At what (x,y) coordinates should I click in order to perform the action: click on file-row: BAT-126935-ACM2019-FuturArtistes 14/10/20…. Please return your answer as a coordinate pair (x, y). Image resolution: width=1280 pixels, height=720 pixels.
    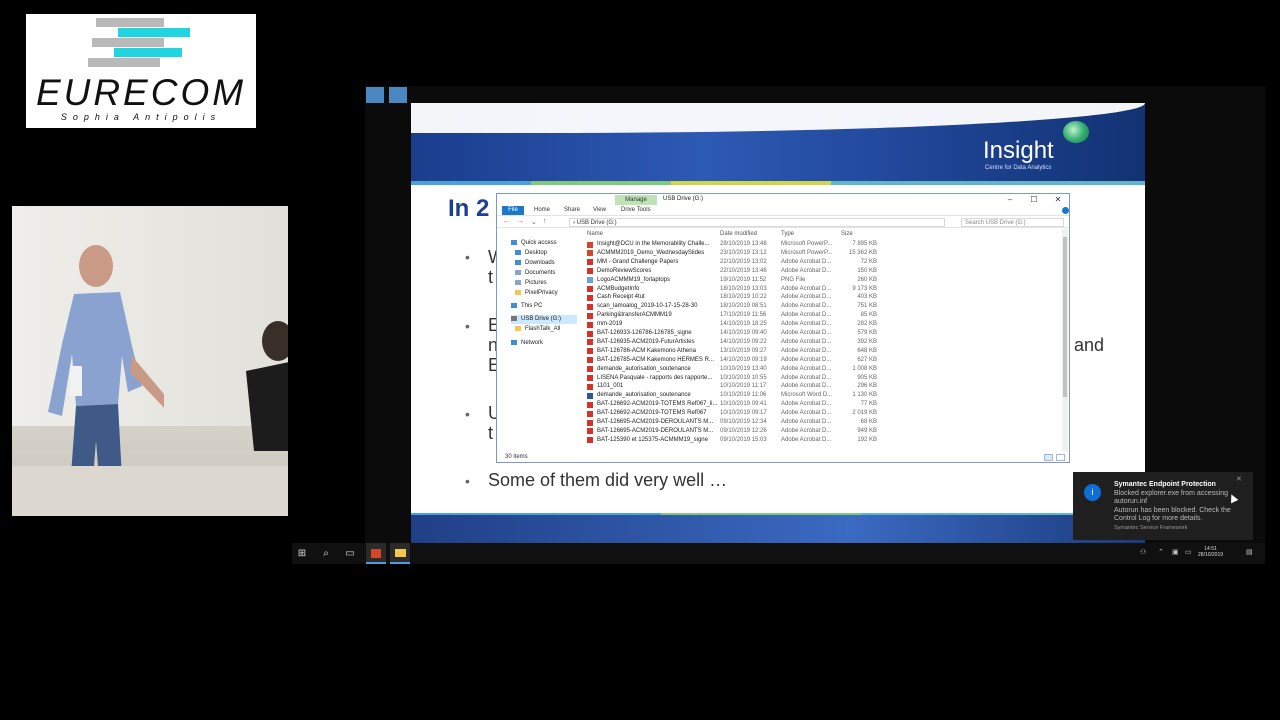
    Looking at the image, I should click on (823, 342).